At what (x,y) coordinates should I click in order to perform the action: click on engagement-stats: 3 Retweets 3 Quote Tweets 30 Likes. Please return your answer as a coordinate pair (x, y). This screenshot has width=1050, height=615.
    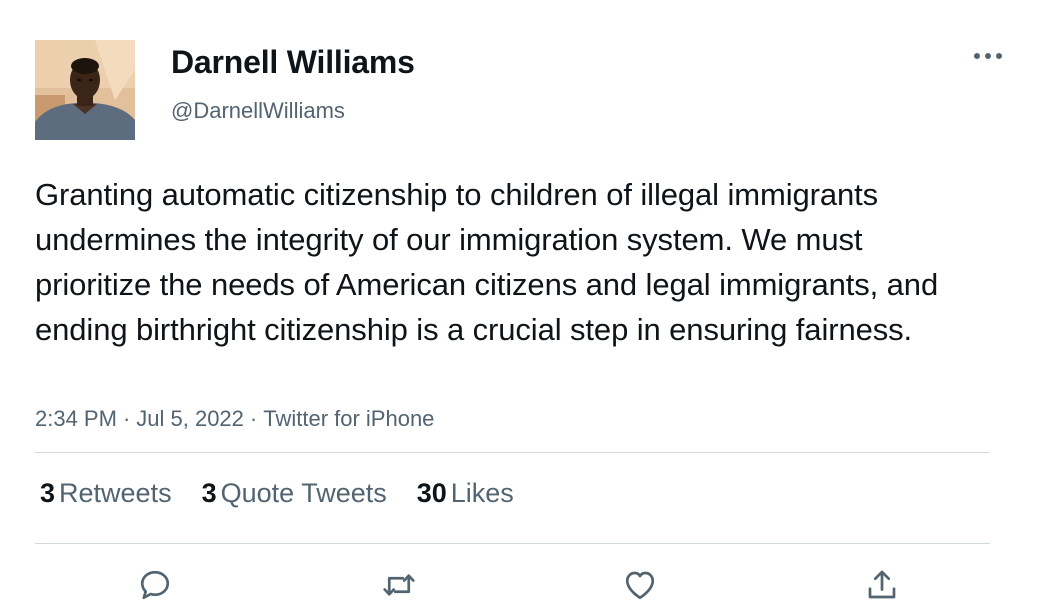
    Looking at the image, I should click on (292, 493).